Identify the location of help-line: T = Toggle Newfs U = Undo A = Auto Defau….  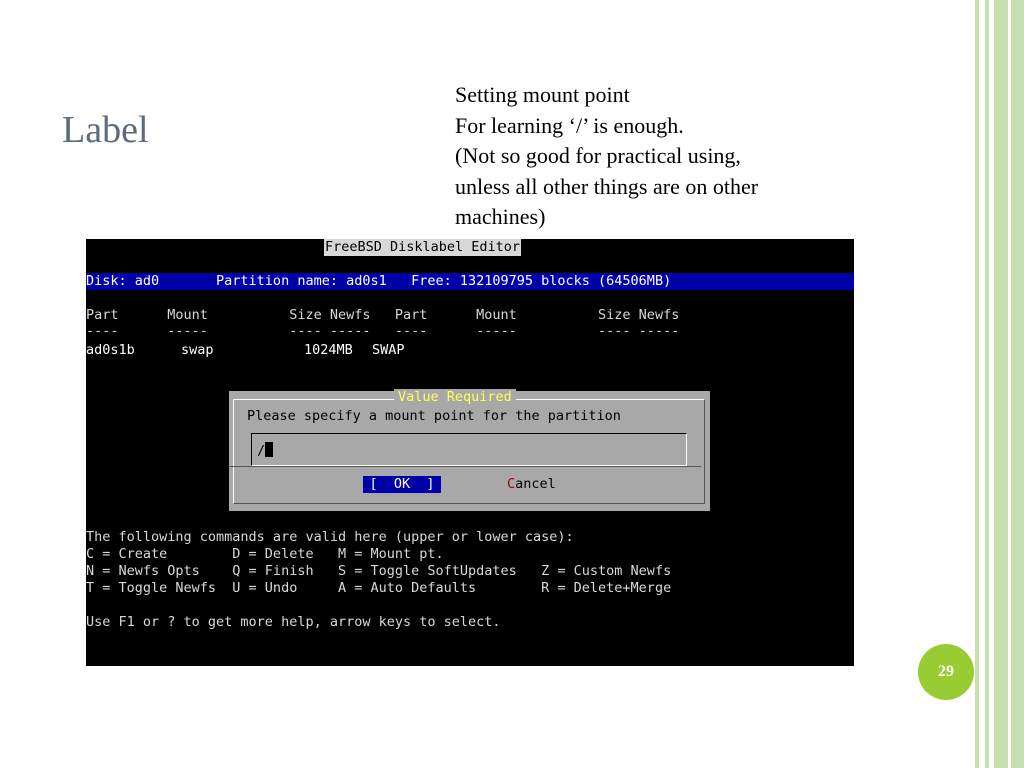
(379, 588).